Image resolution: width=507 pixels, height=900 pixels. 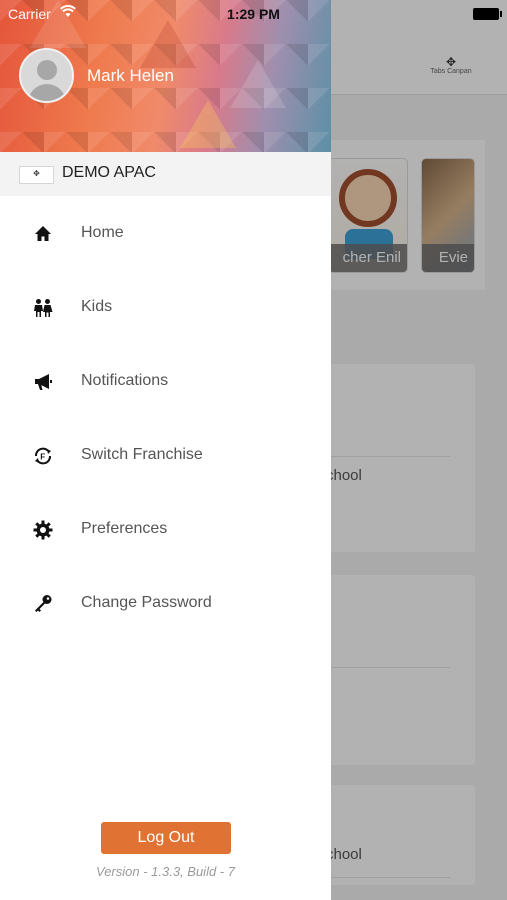 I want to click on logout-button: Log Out, so click(x=166, y=838).